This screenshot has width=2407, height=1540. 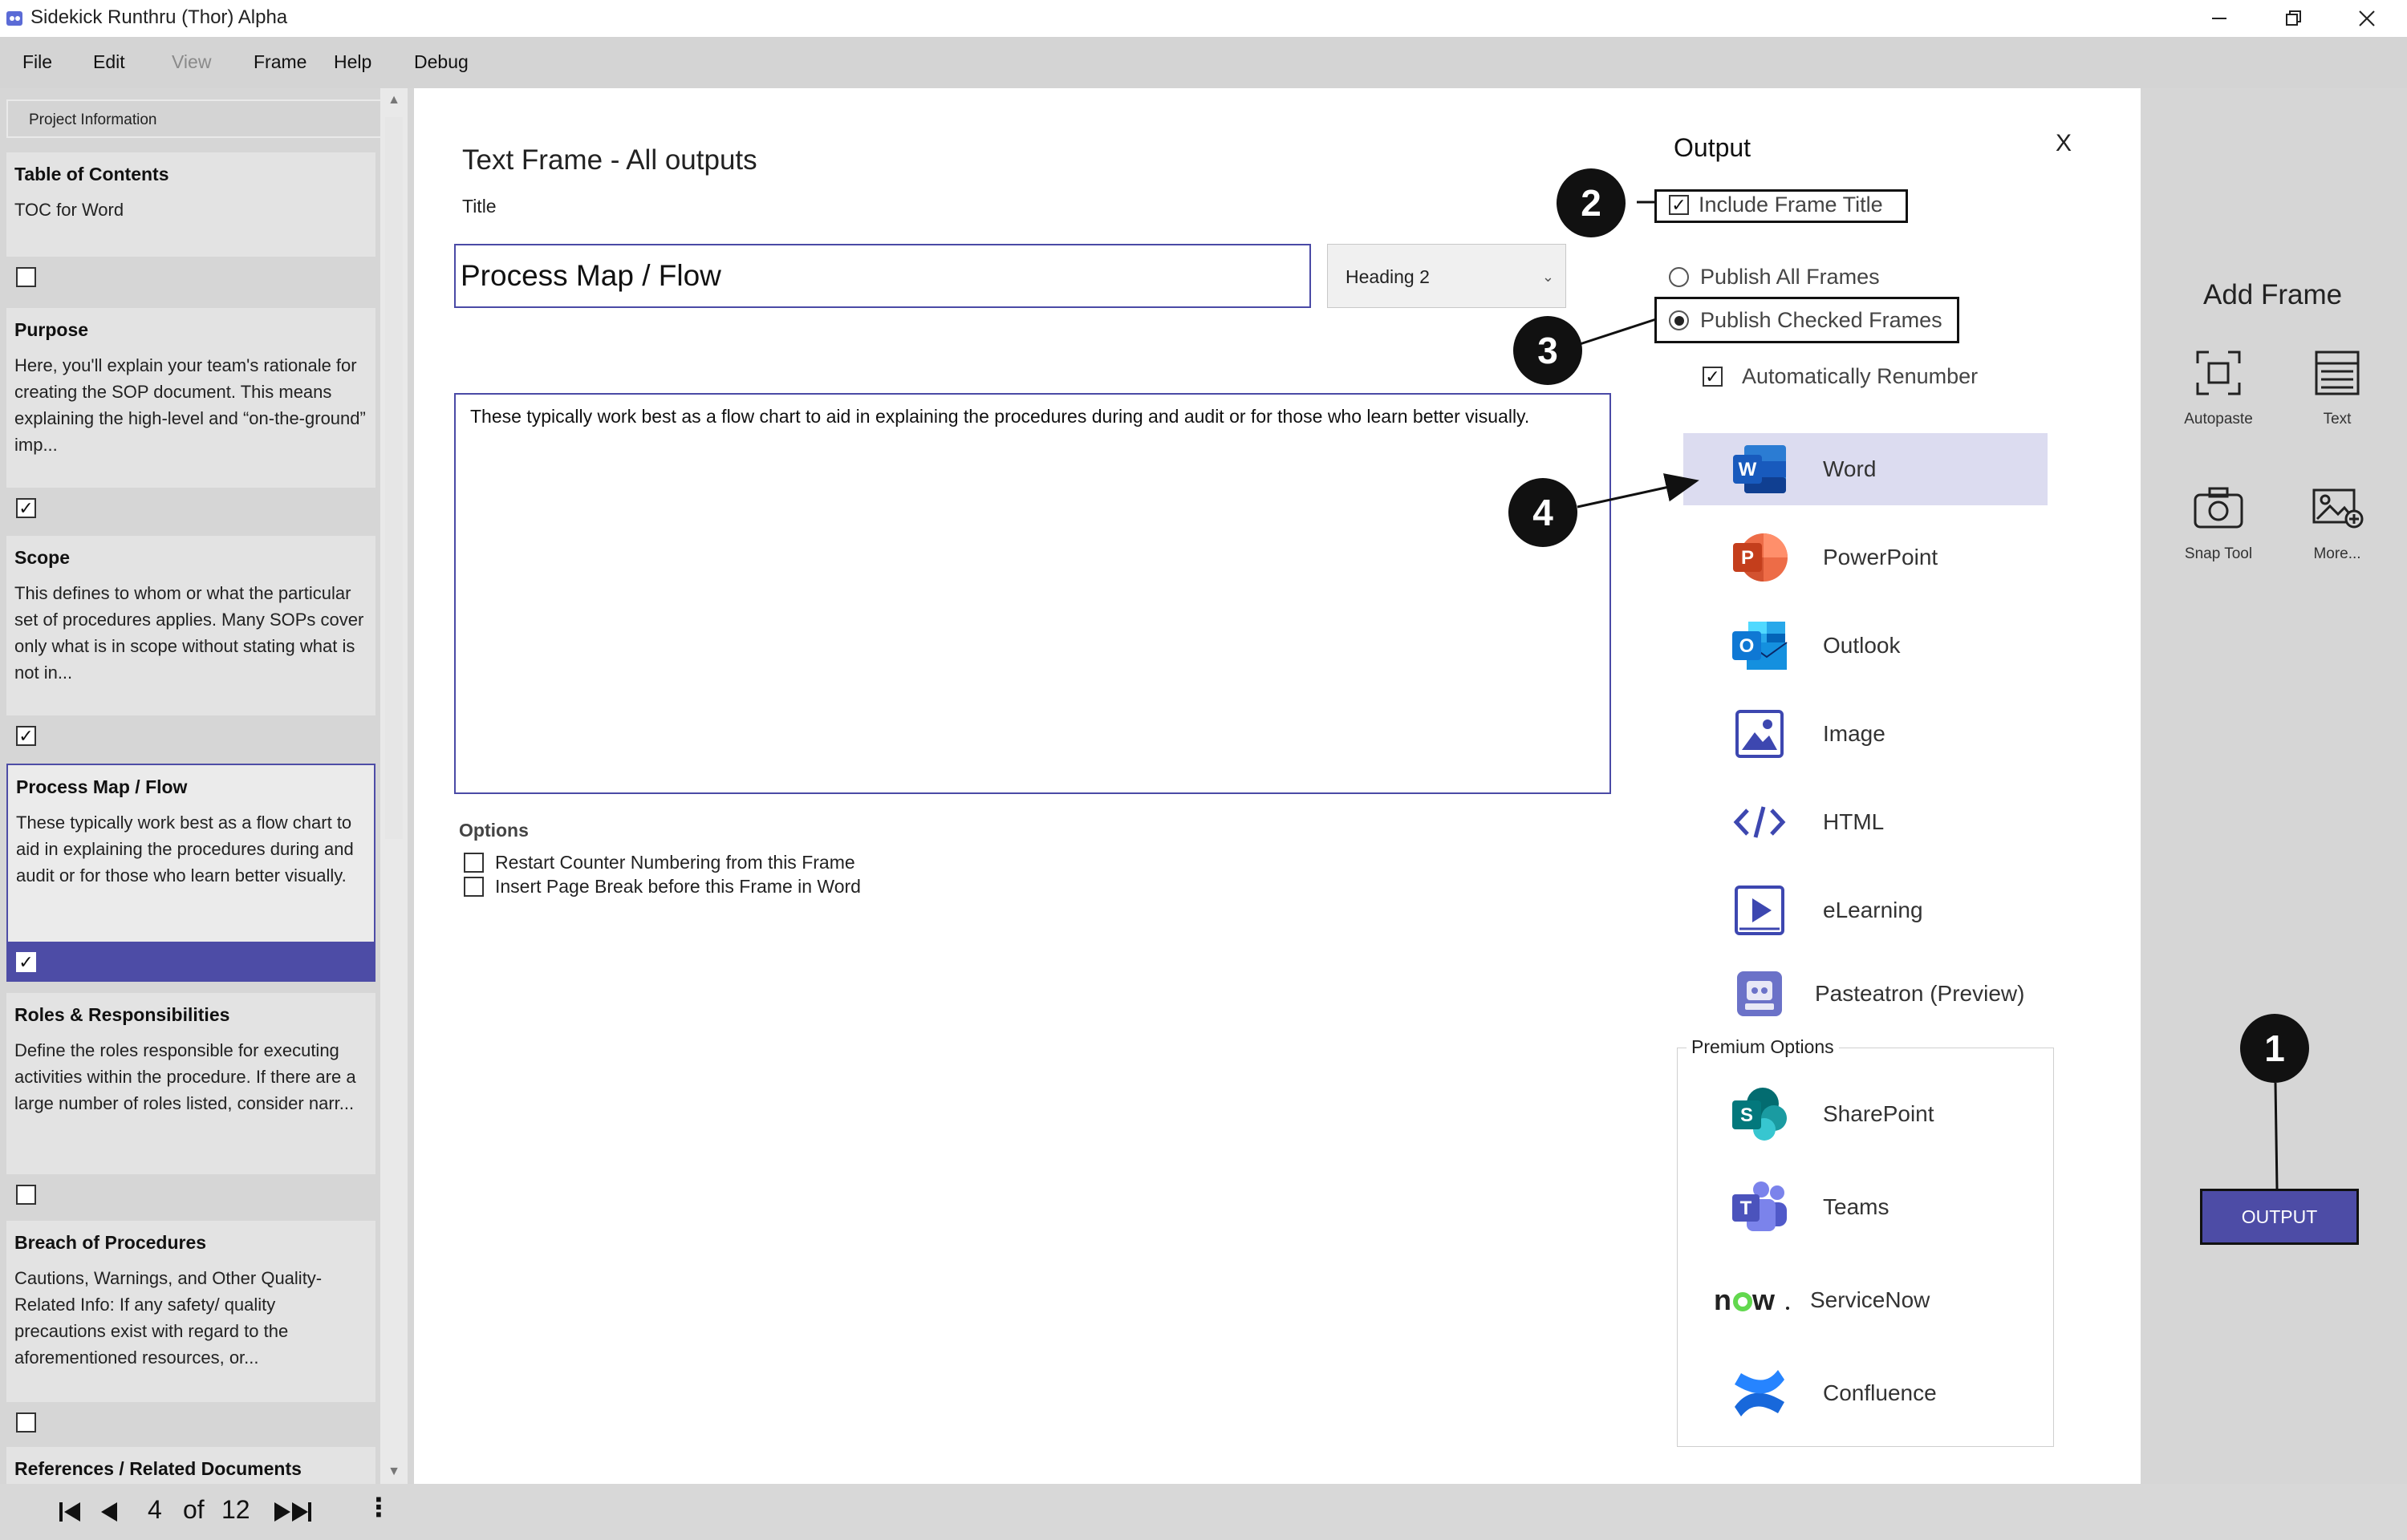 I want to click on restore-button, so click(x=2293, y=18).